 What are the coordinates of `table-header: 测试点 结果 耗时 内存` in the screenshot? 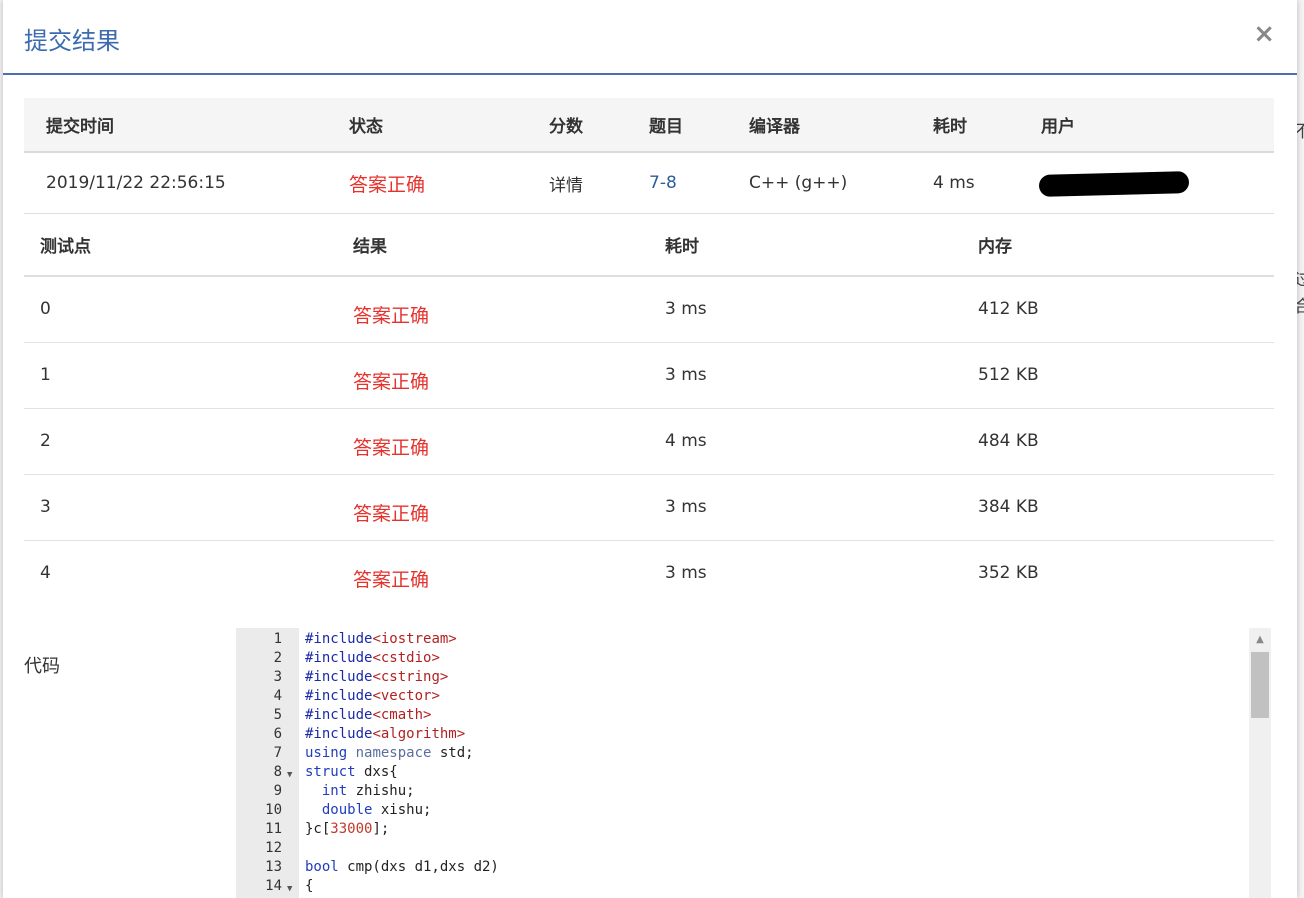 It's located at (649, 245).